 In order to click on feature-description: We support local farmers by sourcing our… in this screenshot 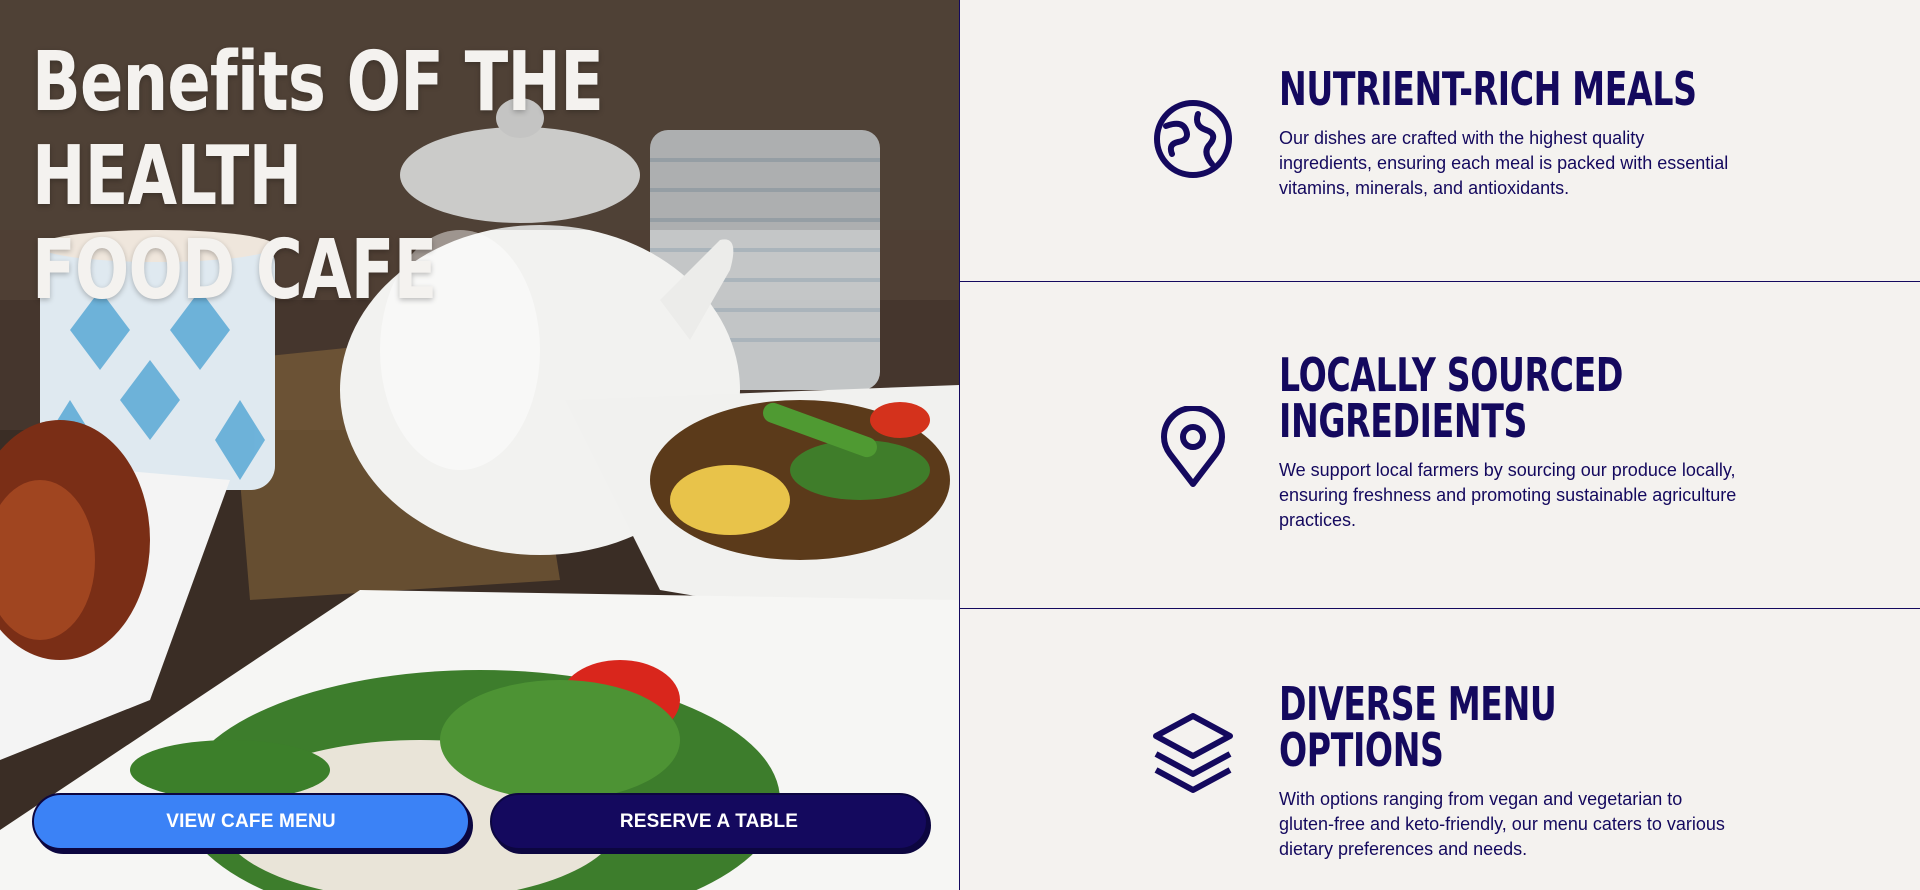, I will do `click(1508, 495)`.